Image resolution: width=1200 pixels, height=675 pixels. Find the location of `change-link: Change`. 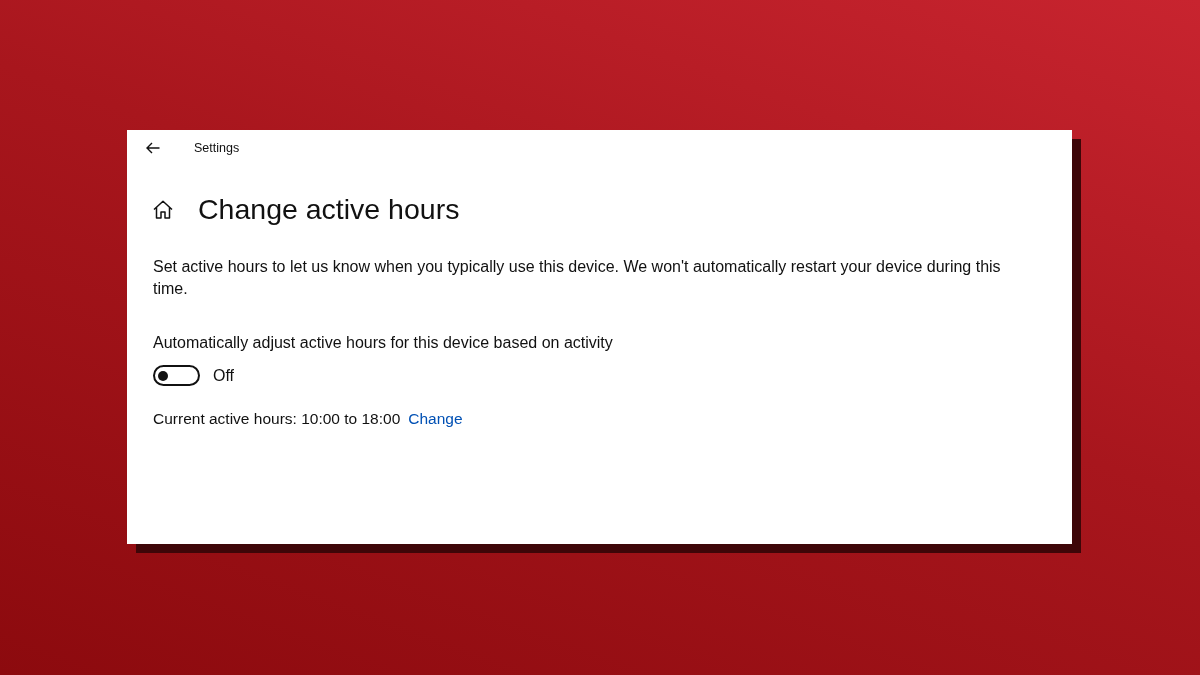

change-link: Change is located at coordinates (435, 419).